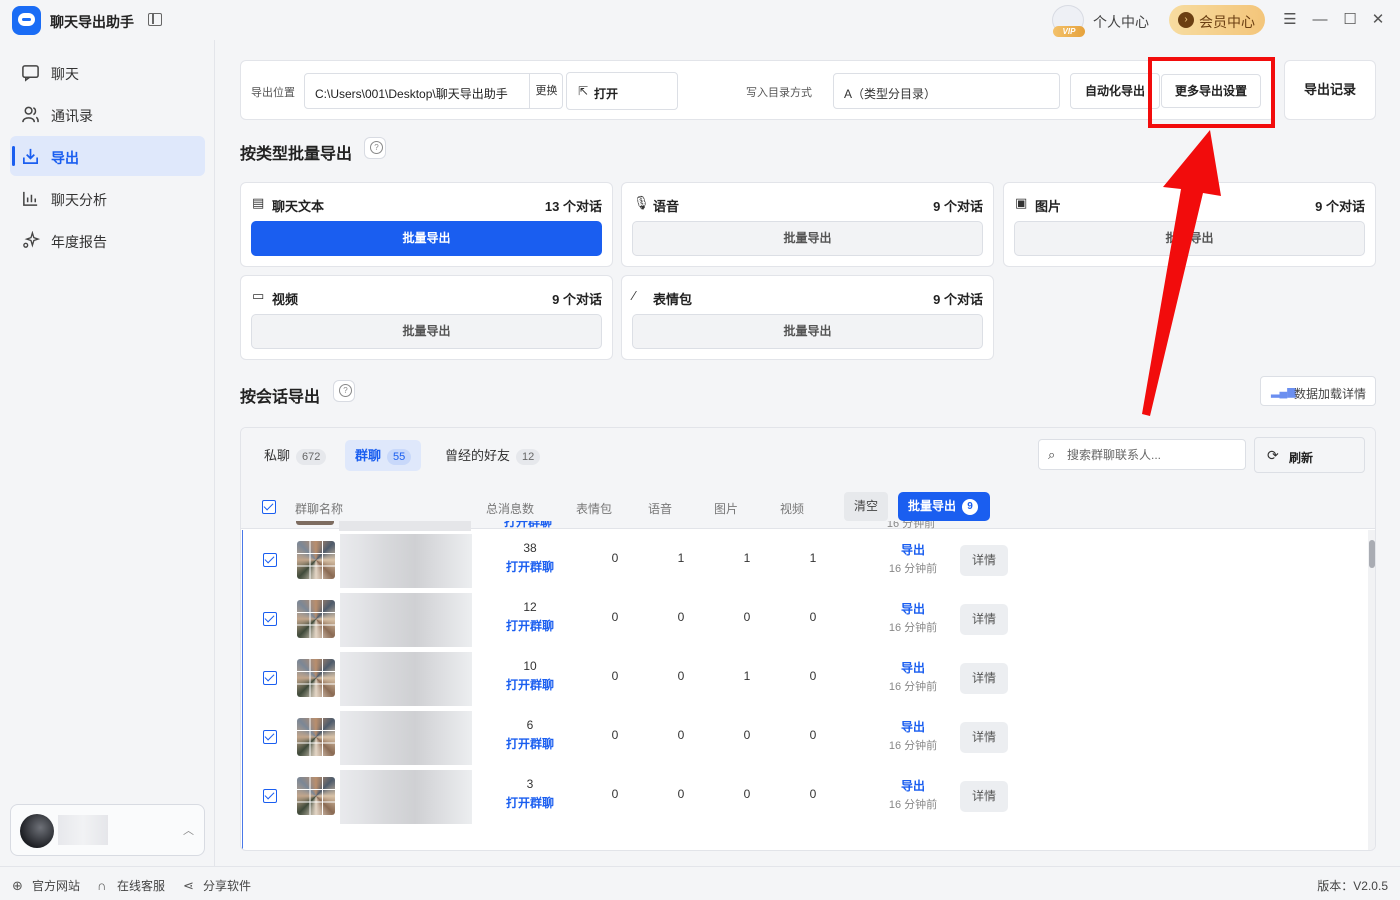 The height and width of the screenshot is (900, 1400). What do you see at coordinates (107, 240) in the screenshot?
I see `sidebar-item-annual-report: 年度报告` at bounding box center [107, 240].